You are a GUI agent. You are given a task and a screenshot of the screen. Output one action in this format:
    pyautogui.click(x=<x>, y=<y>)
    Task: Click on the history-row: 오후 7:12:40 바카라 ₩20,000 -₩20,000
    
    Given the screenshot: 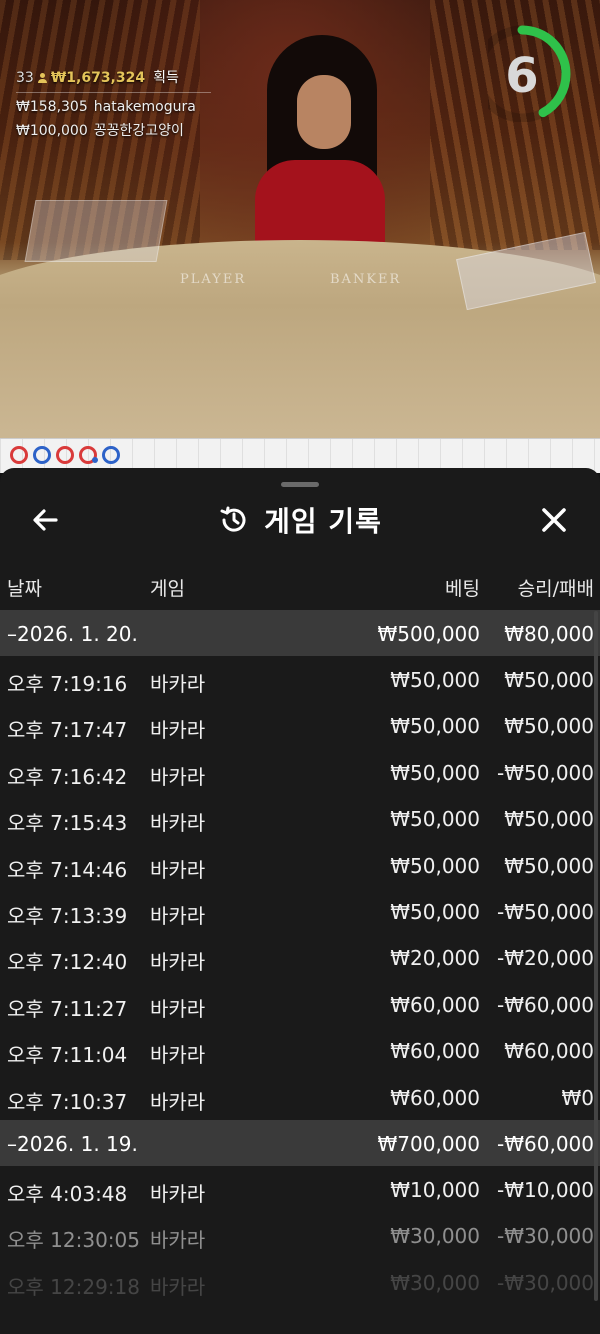 What is the action you would take?
    pyautogui.click(x=300, y=957)
    